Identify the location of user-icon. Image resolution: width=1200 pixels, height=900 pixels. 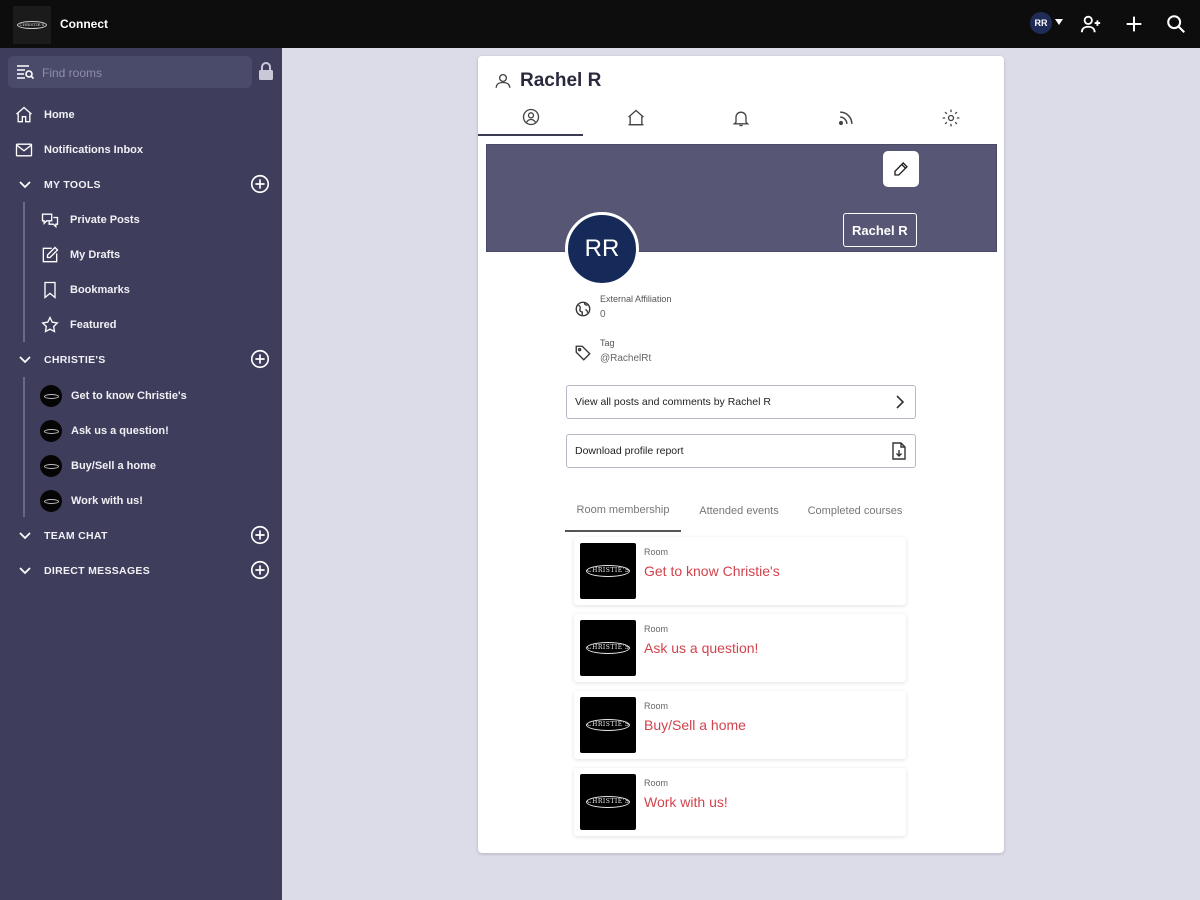
(503, 80).